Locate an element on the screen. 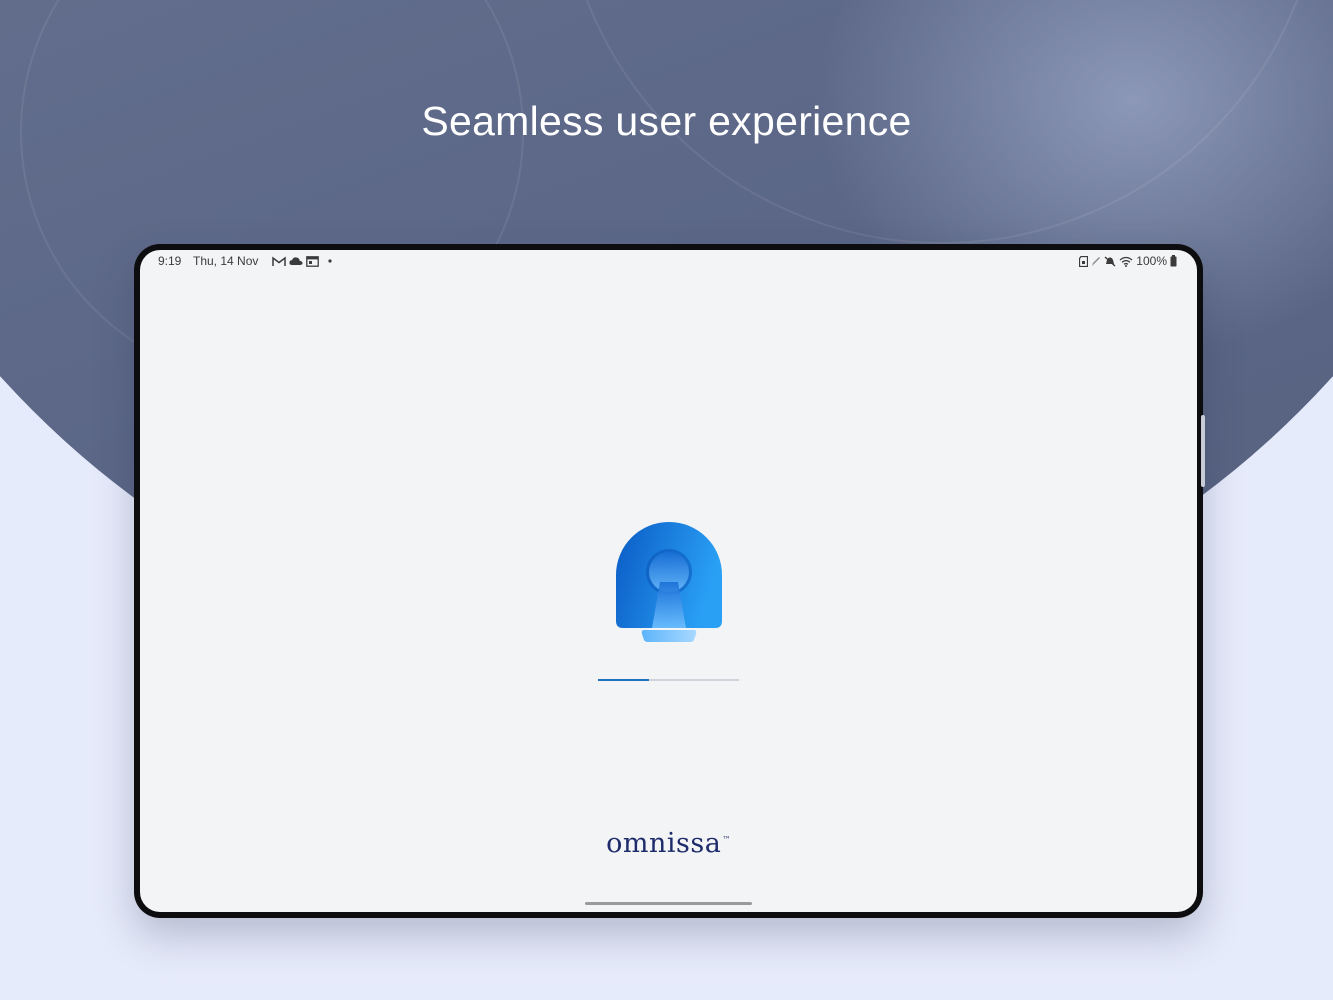 The height and width of the screenshot is (1000, 1333). headline: Seamless user experience is located at coordinates (666, 121).